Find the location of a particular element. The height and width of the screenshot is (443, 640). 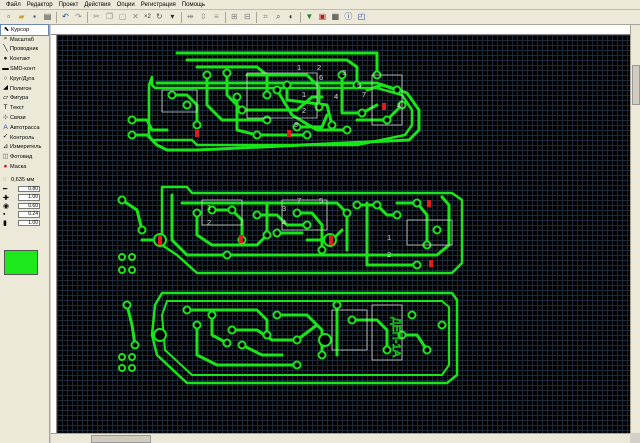

tool-text: T Текст is located at coordinates (24, 108).